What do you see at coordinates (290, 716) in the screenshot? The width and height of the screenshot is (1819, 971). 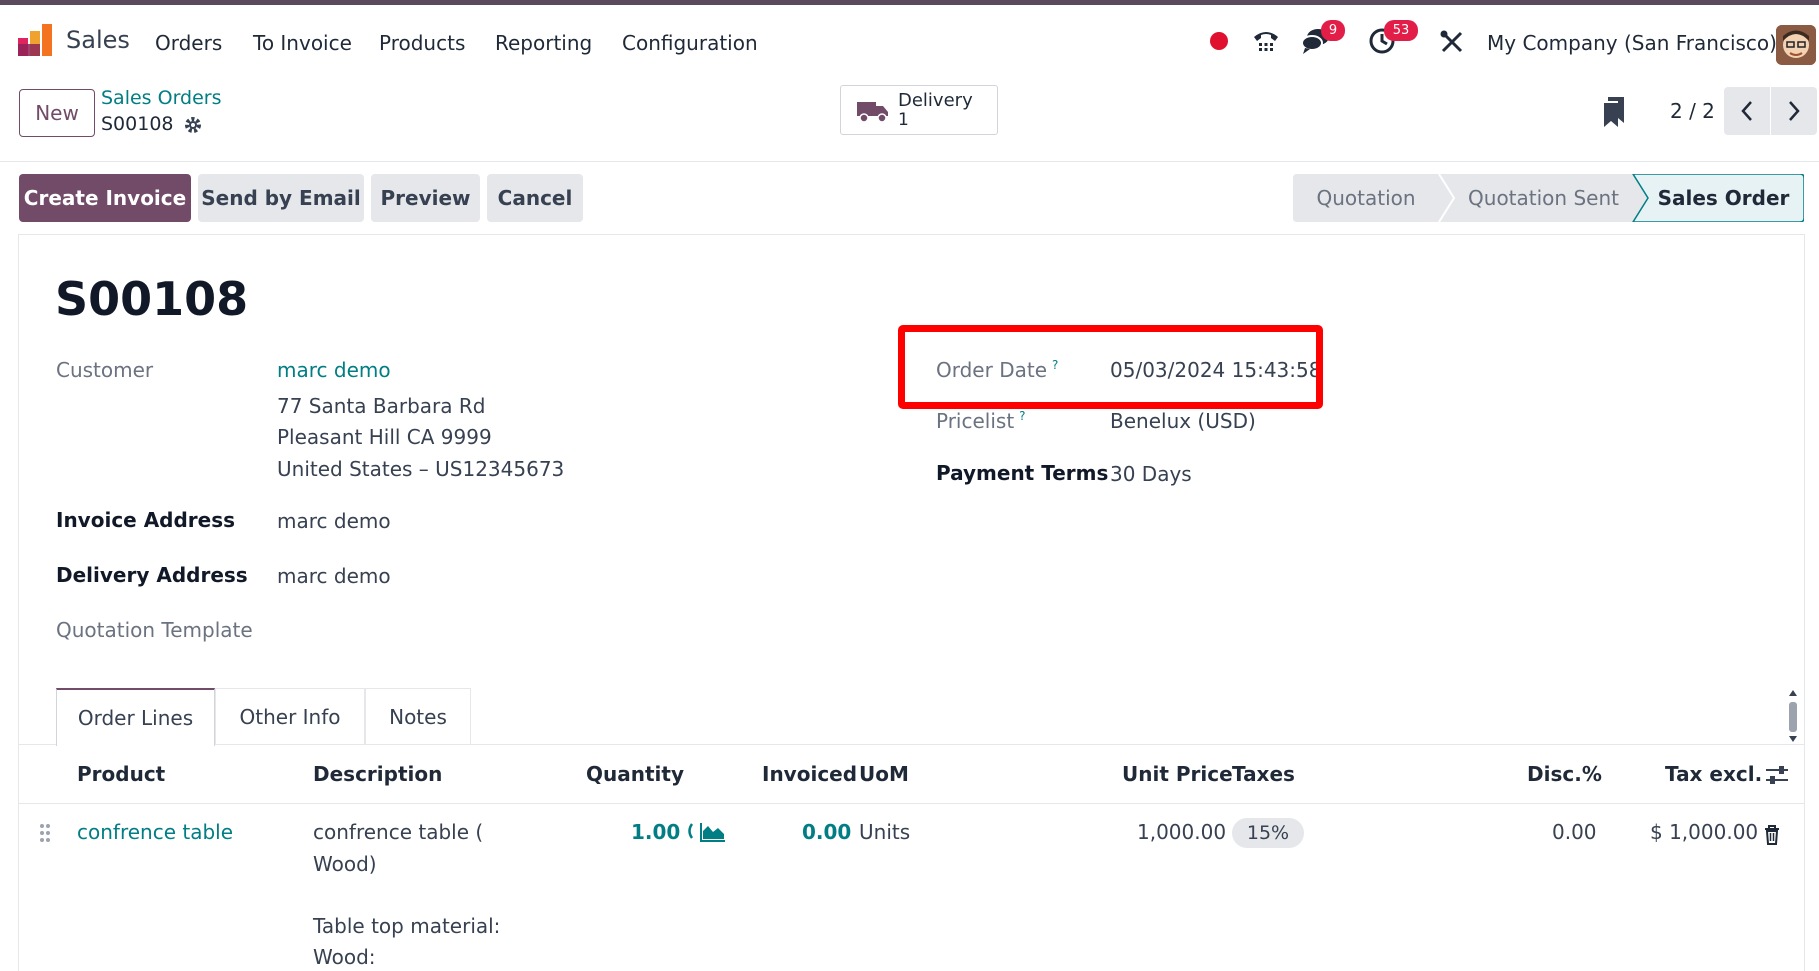 I see `tab-other-info: Other Info` at bounding box center [290, 716].